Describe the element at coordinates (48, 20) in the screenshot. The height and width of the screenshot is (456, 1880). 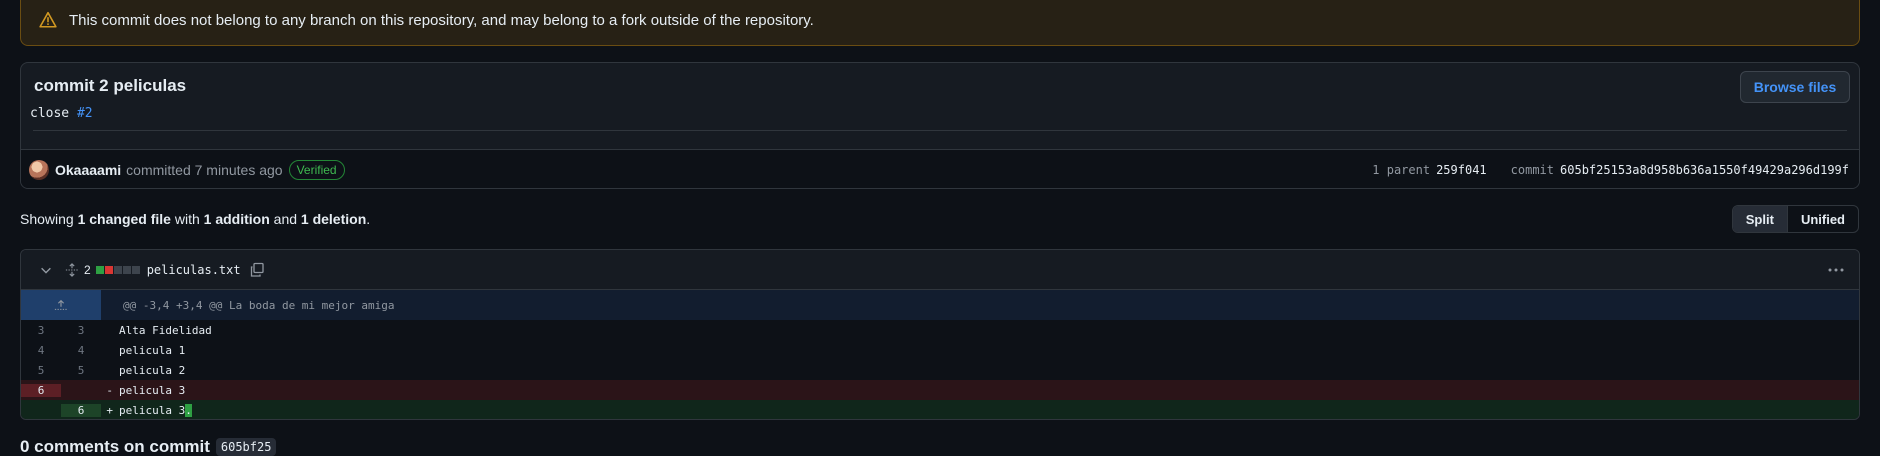
I see `alert-icon` at that location.